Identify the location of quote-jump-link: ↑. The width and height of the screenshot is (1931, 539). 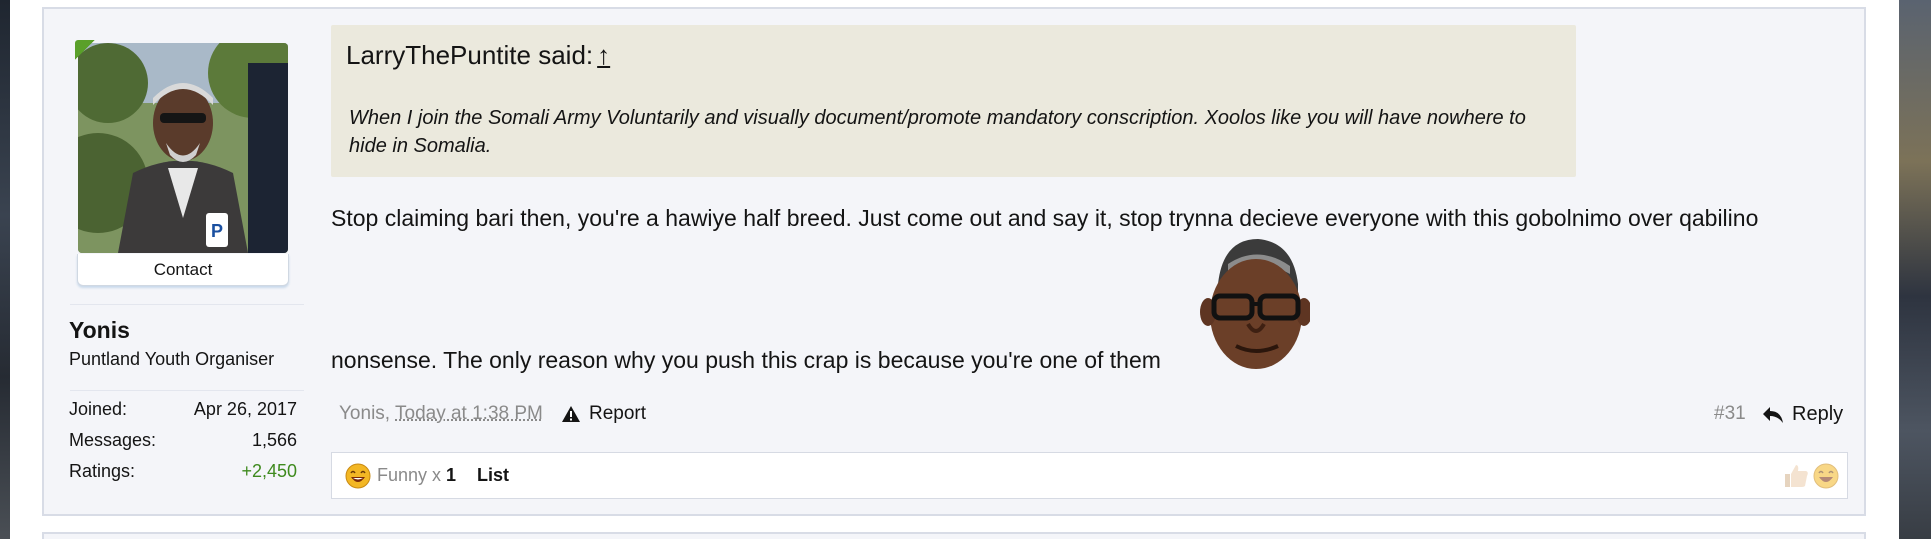
(603, 55).